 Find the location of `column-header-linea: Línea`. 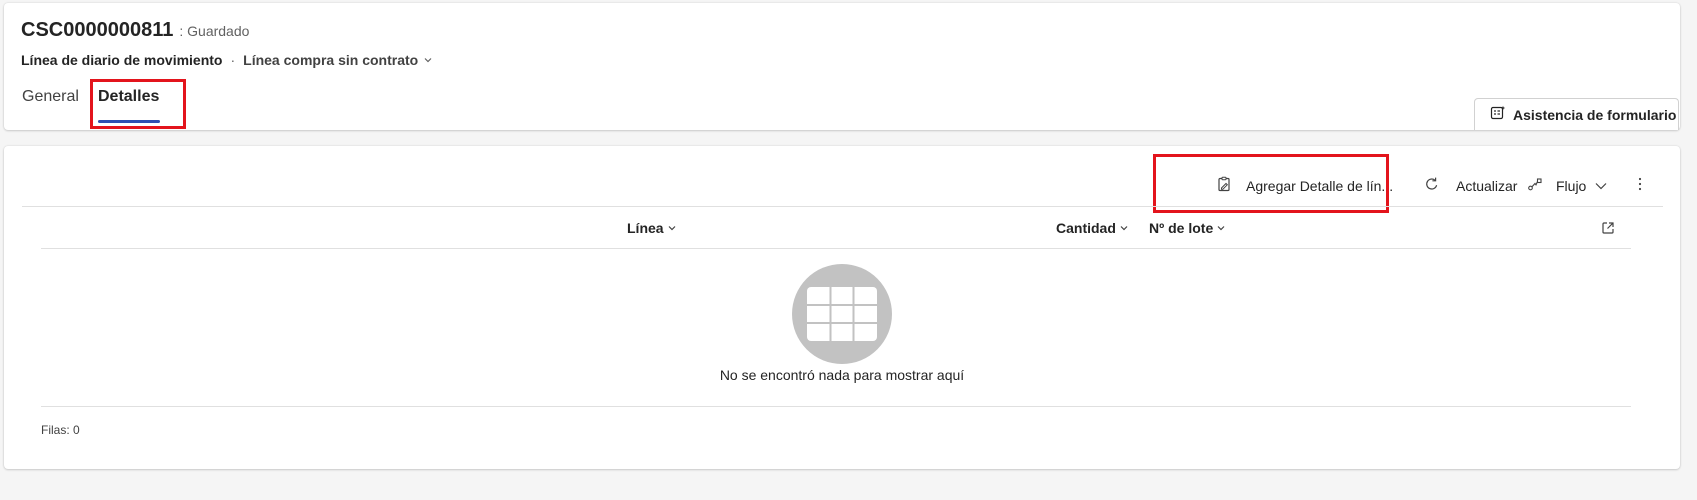

column-header-linea: Línea is located at coordinates (652, 228).